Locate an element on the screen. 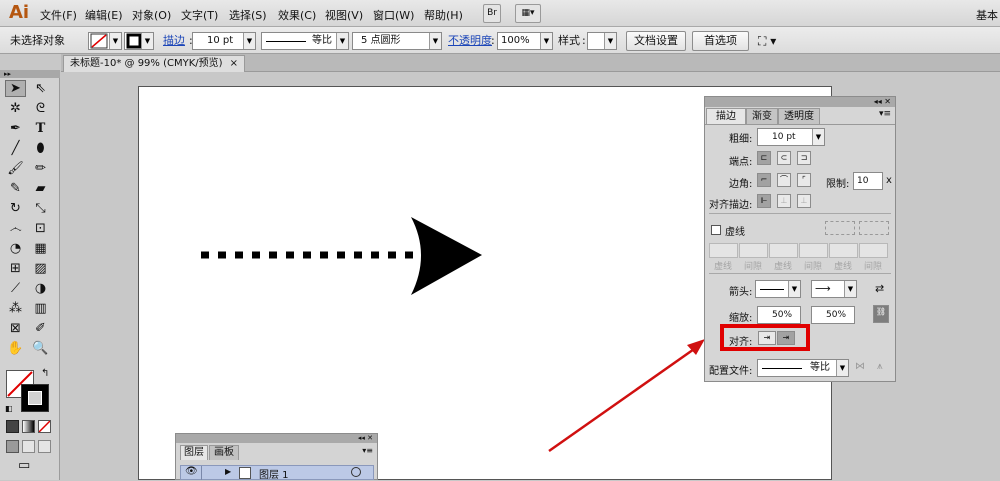  end-scale-field: 50% is located at coordinates (833, 315).